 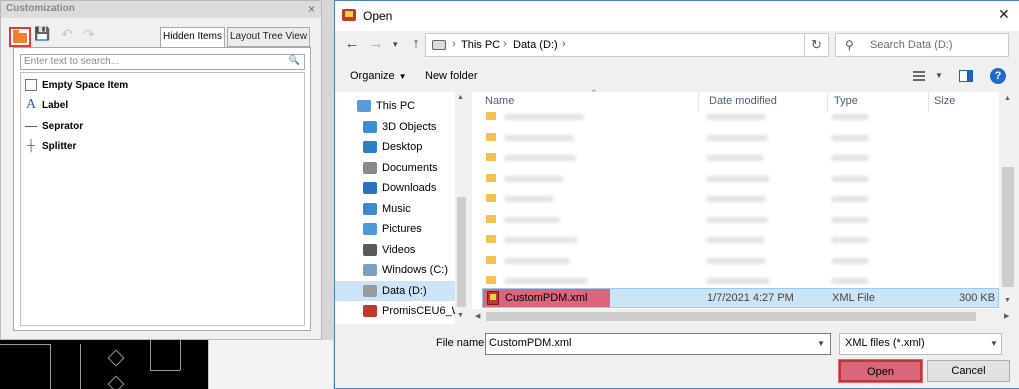 I want to click on sidebar-item-label: Music, so click(x=396, y=208).